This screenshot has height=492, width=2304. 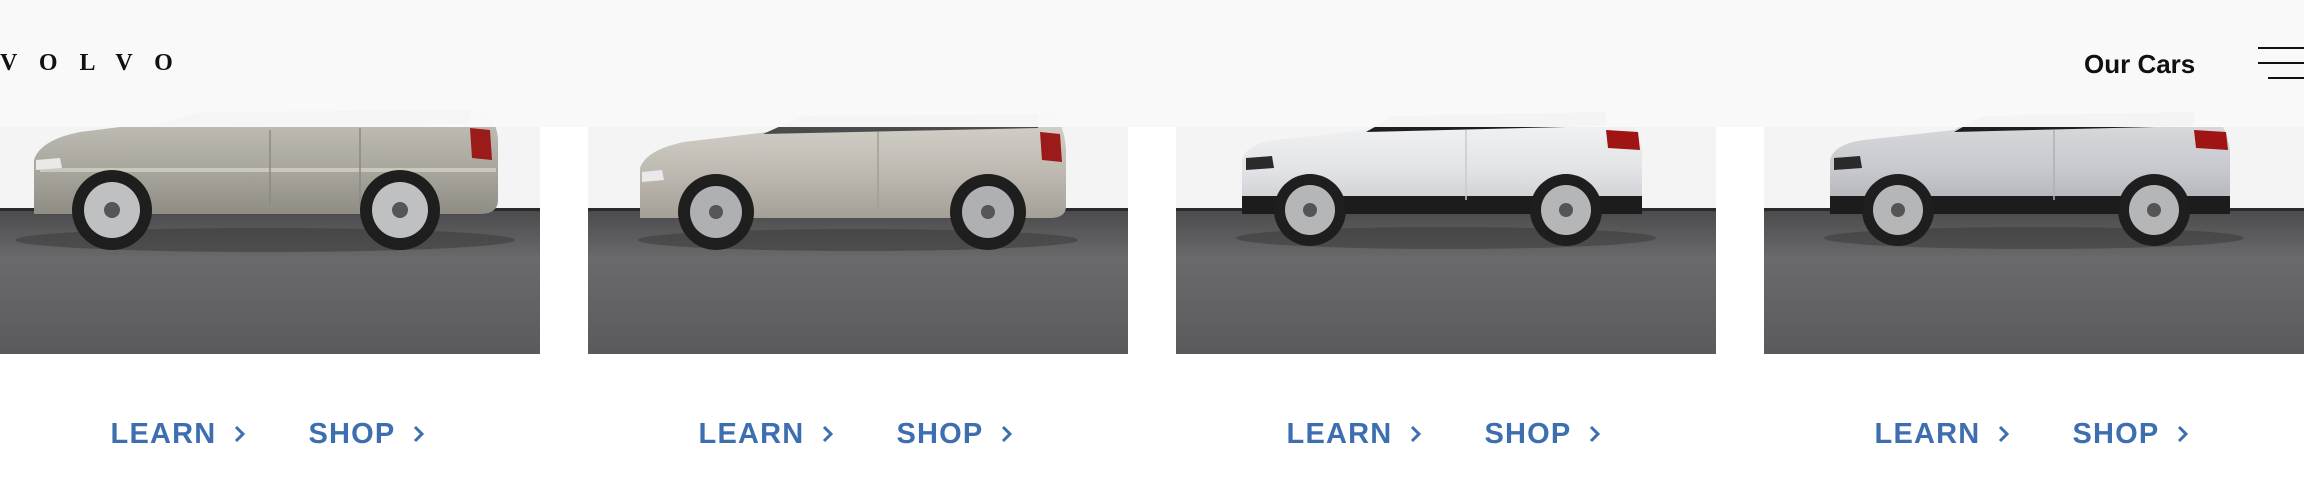 What do you see at coordinates (2139, 64) in the screenshot?
I see `our-cars-link: Our Cars` at bounding box center [2139, 64].